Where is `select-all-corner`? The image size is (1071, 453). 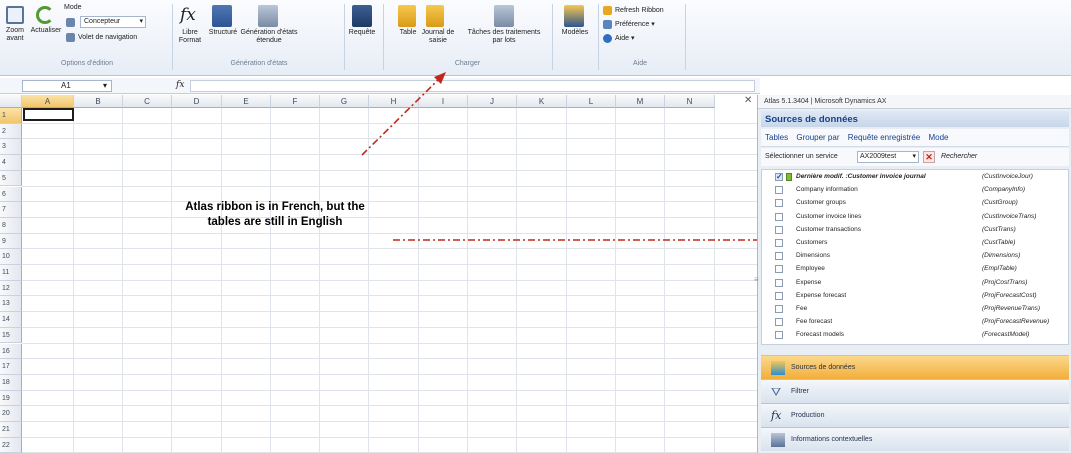 select-all-corner is located at coordinates (11, 101).